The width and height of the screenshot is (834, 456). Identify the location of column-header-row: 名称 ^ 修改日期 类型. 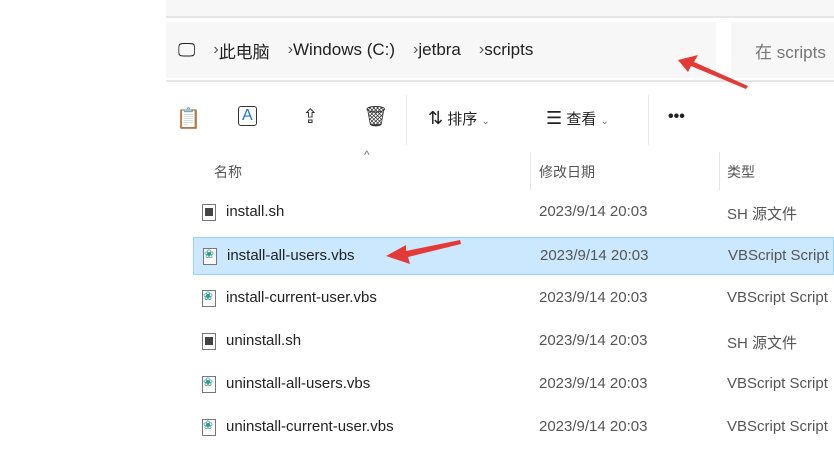
(515, 169).